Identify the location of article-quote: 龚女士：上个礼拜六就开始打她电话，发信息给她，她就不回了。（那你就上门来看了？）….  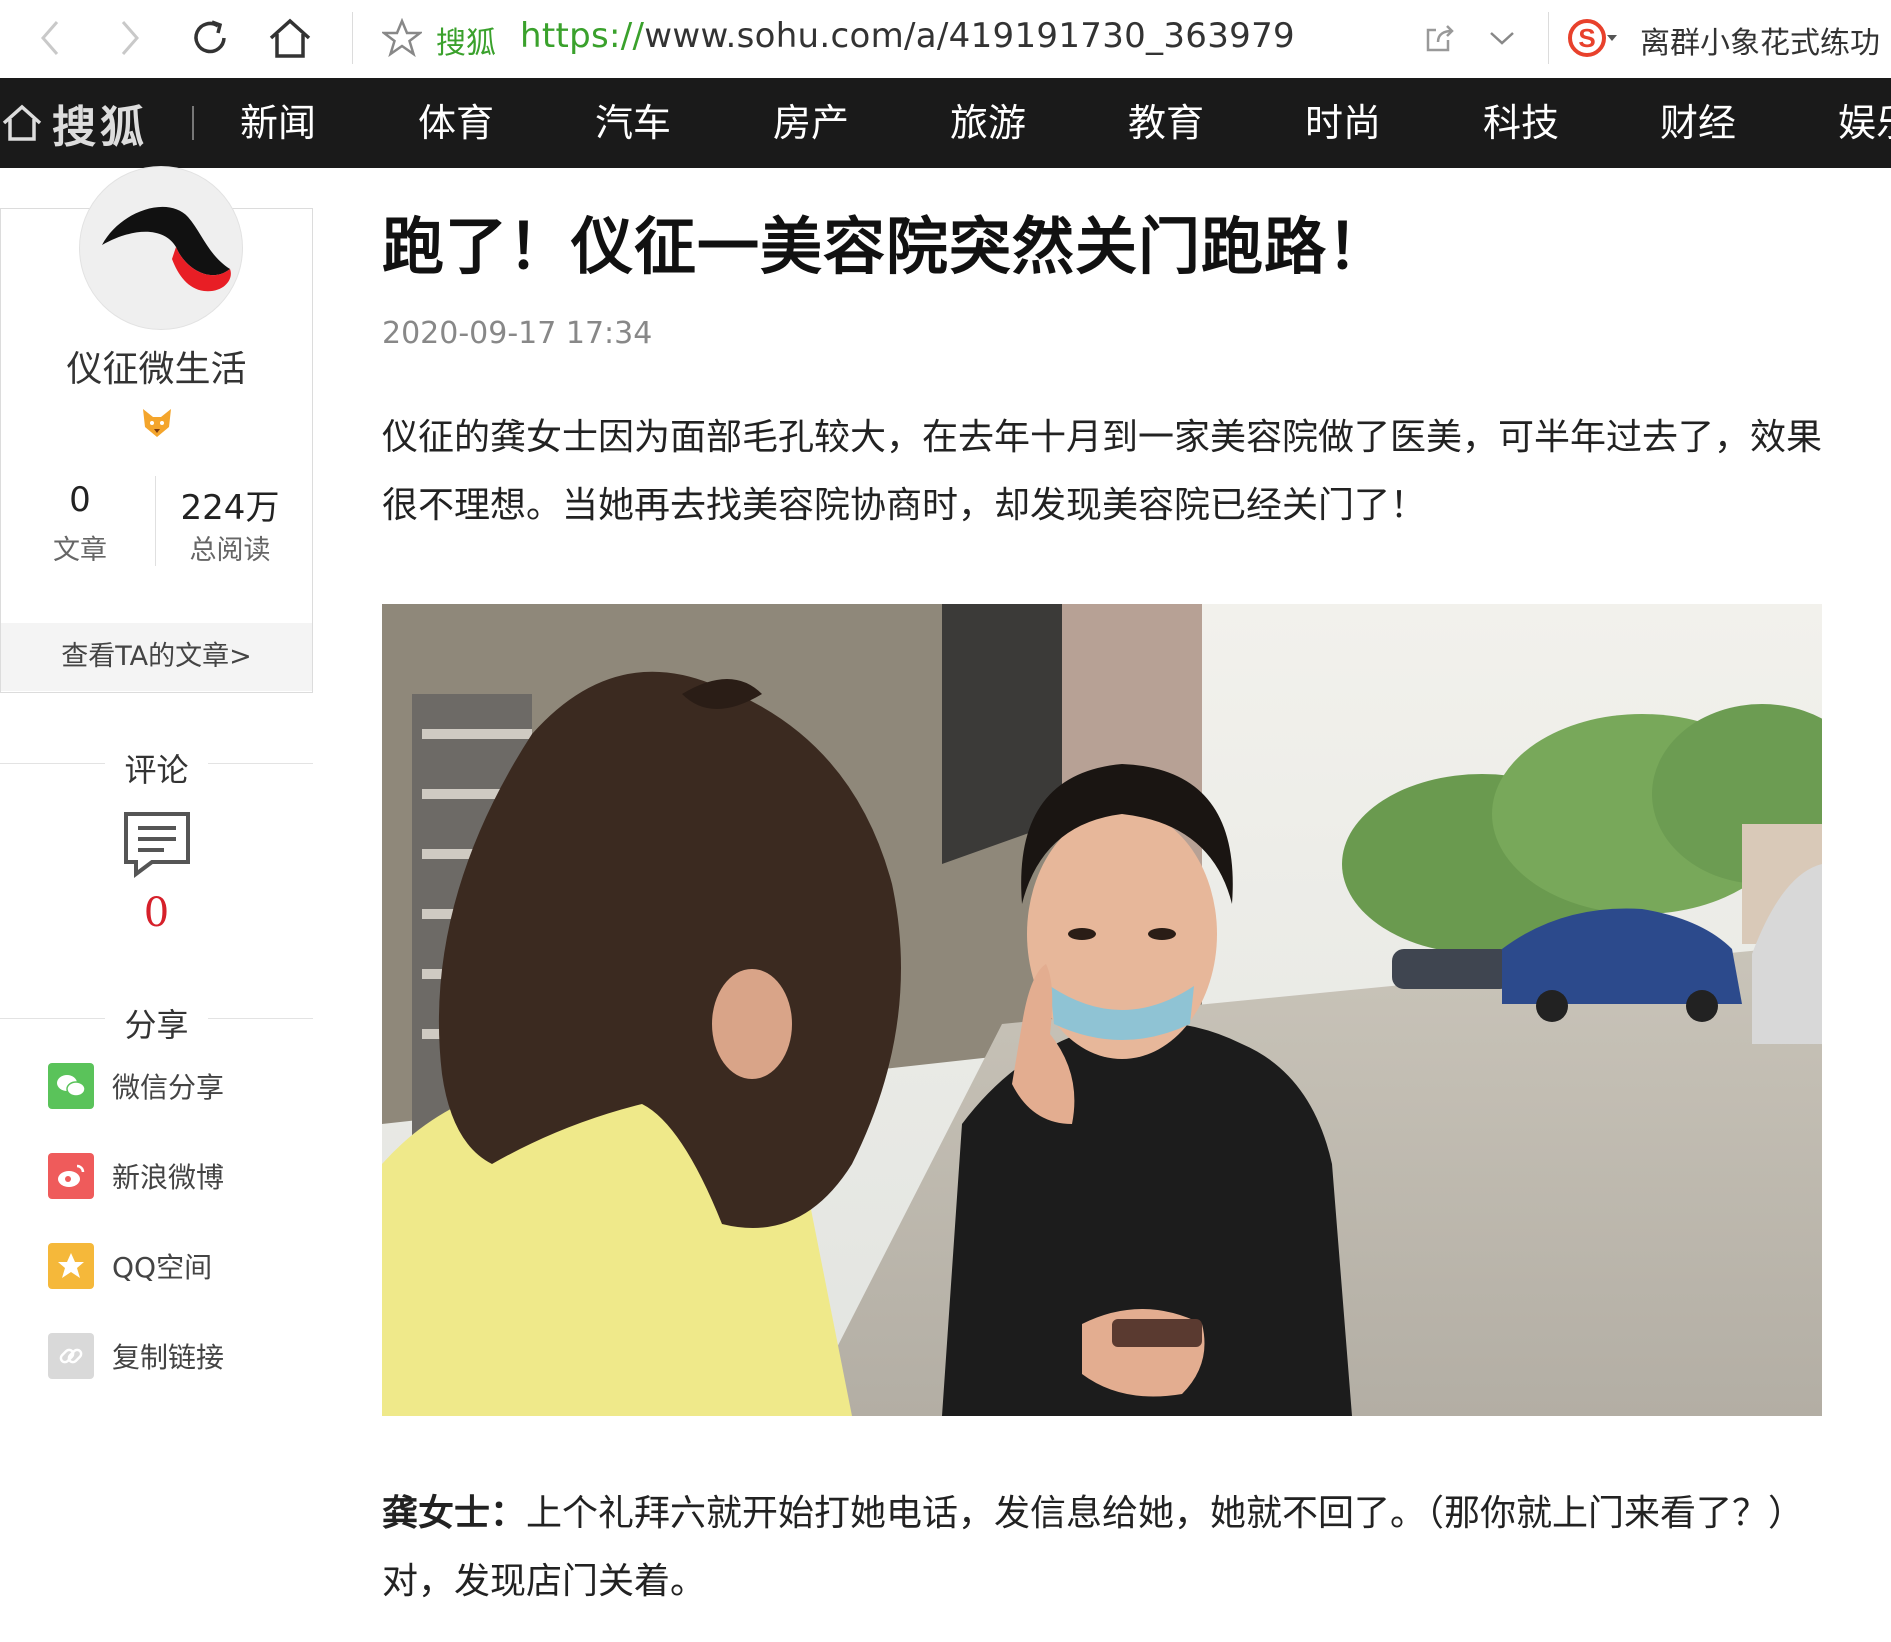
(1107, 1548).